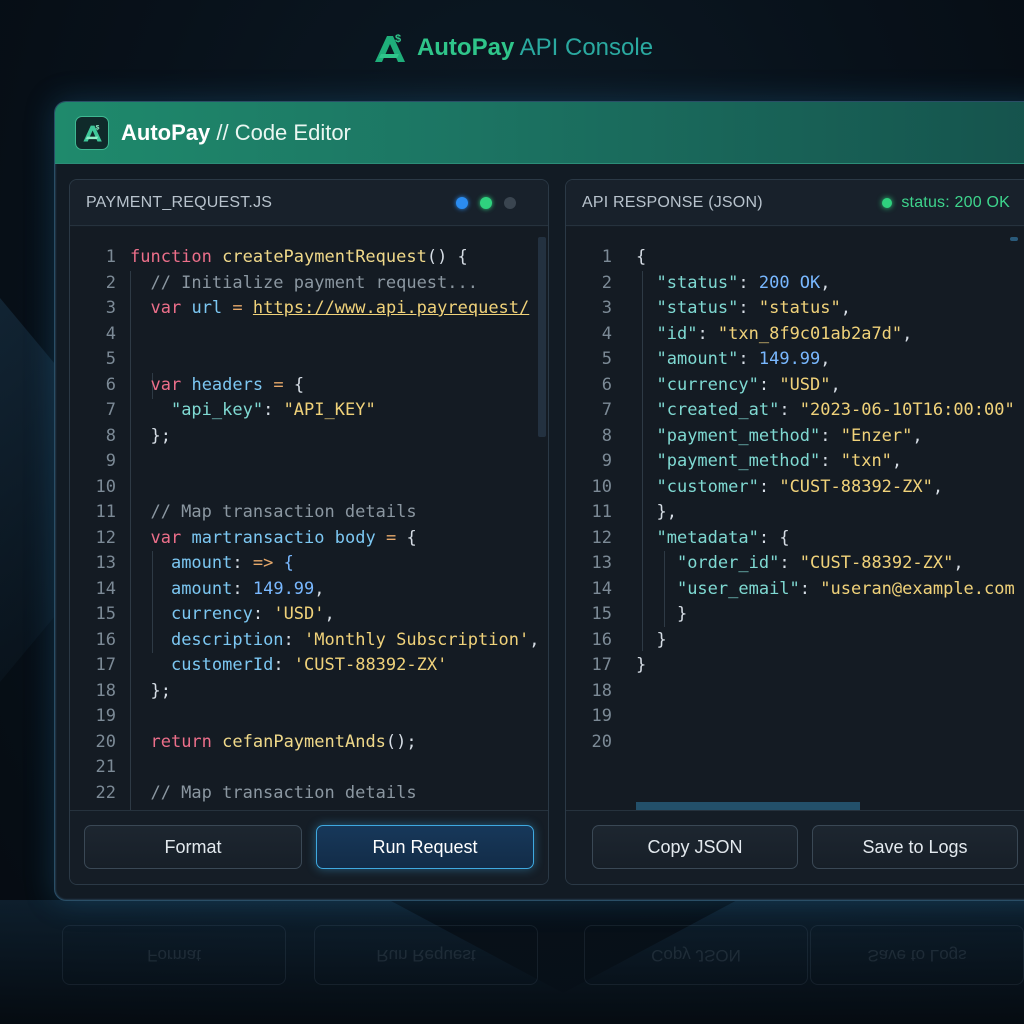  I want to click on autopay-logo-icon: $, so click(389, 47).